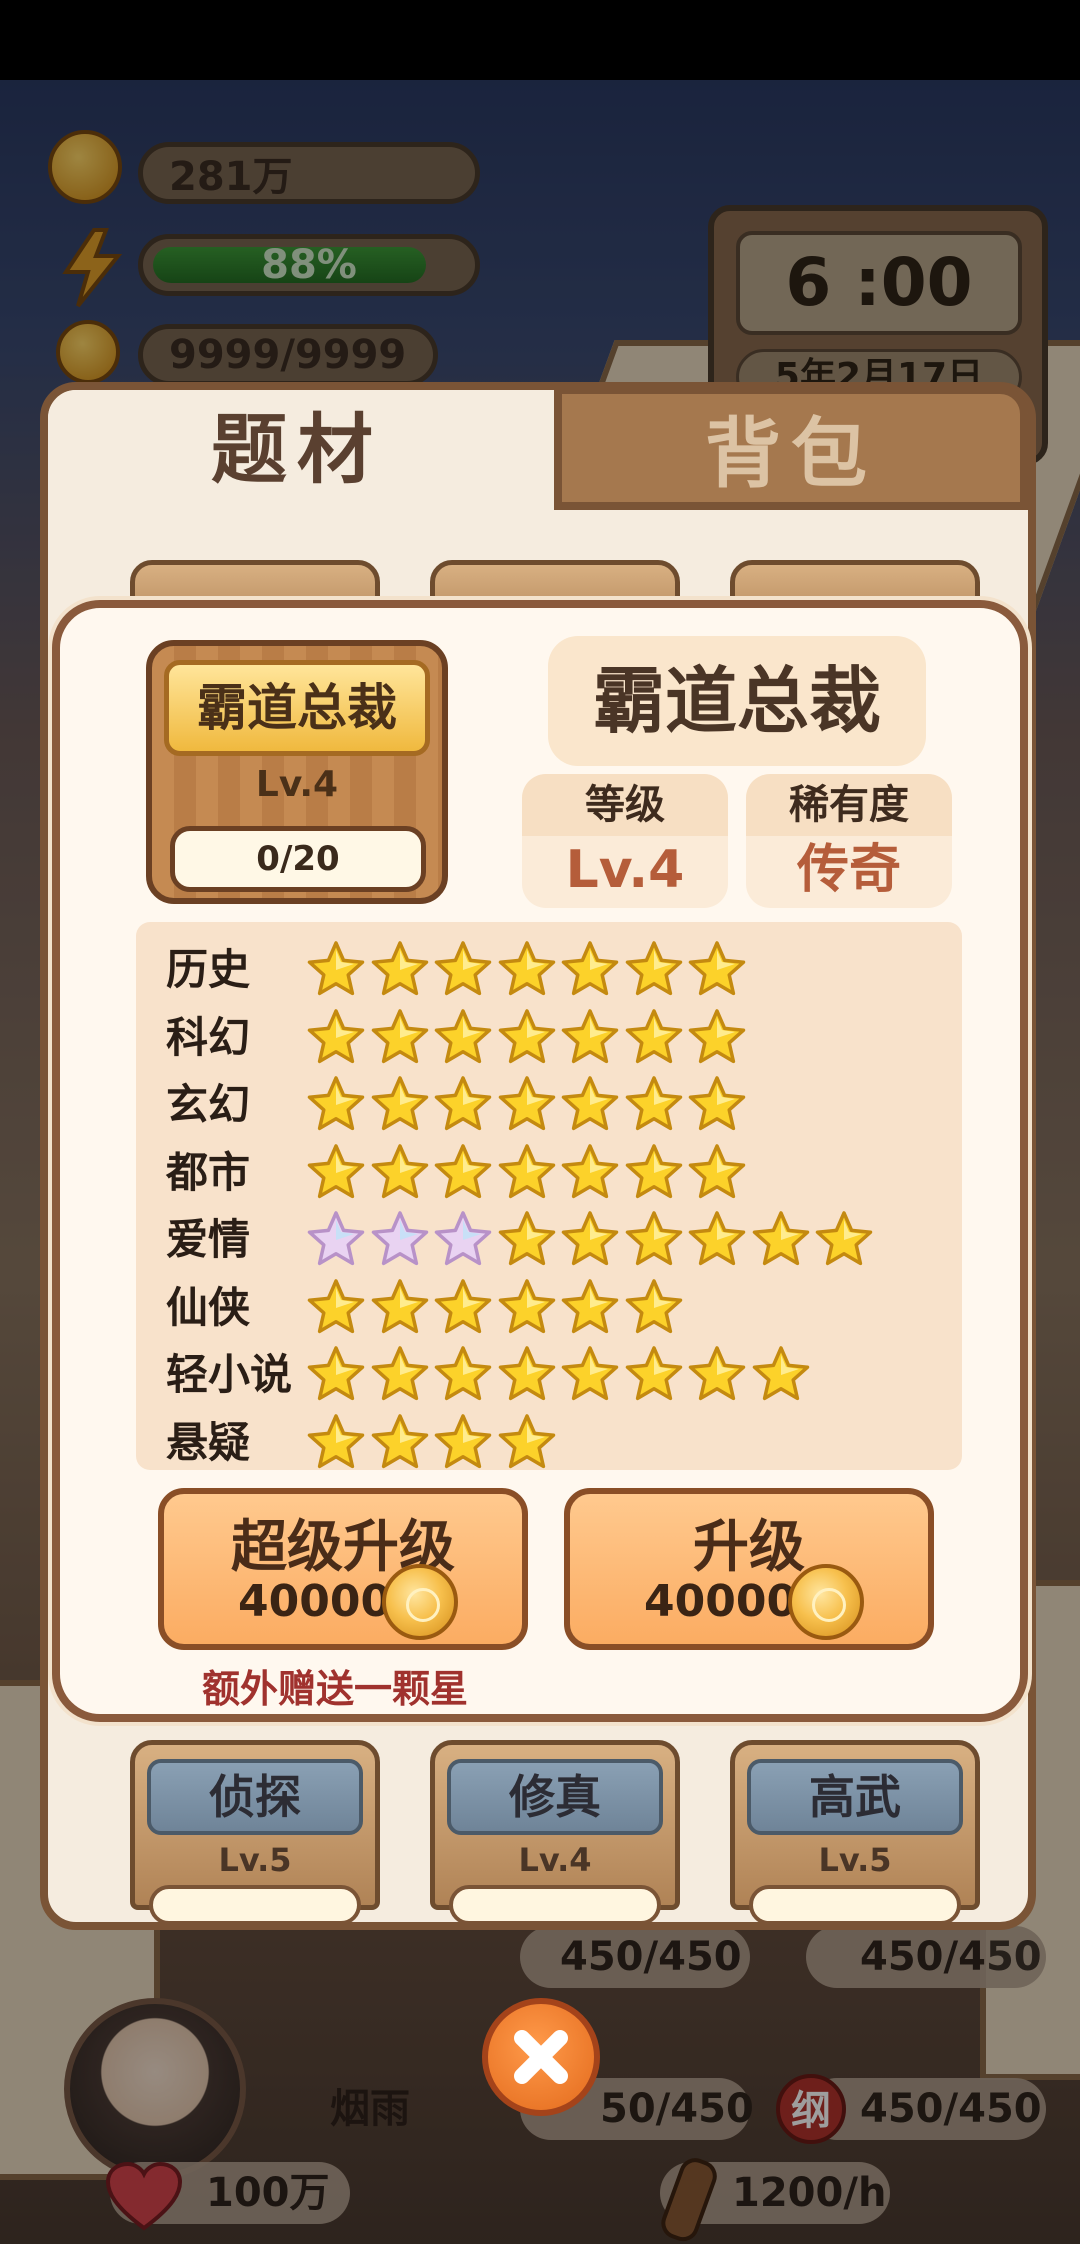  Describe the element at coordinates (297, 450) in the screenshot. I see `tab-topic: 题材` at that location.